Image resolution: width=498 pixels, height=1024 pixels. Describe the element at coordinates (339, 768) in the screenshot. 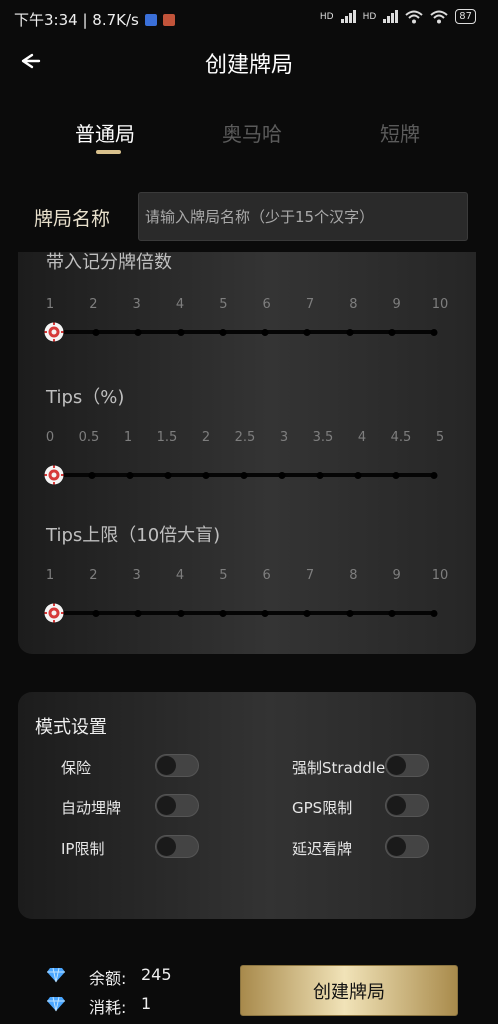

I see `option-straddle-label: 强制Straddle` at that location.